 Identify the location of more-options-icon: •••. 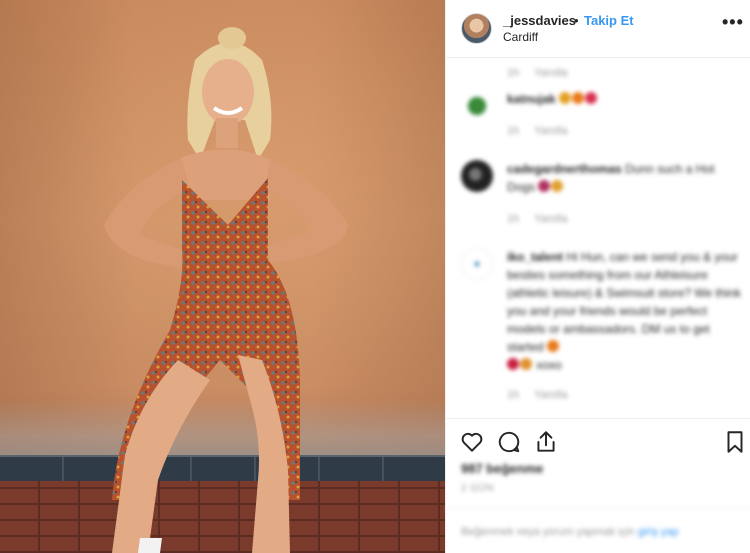
(733, 25).